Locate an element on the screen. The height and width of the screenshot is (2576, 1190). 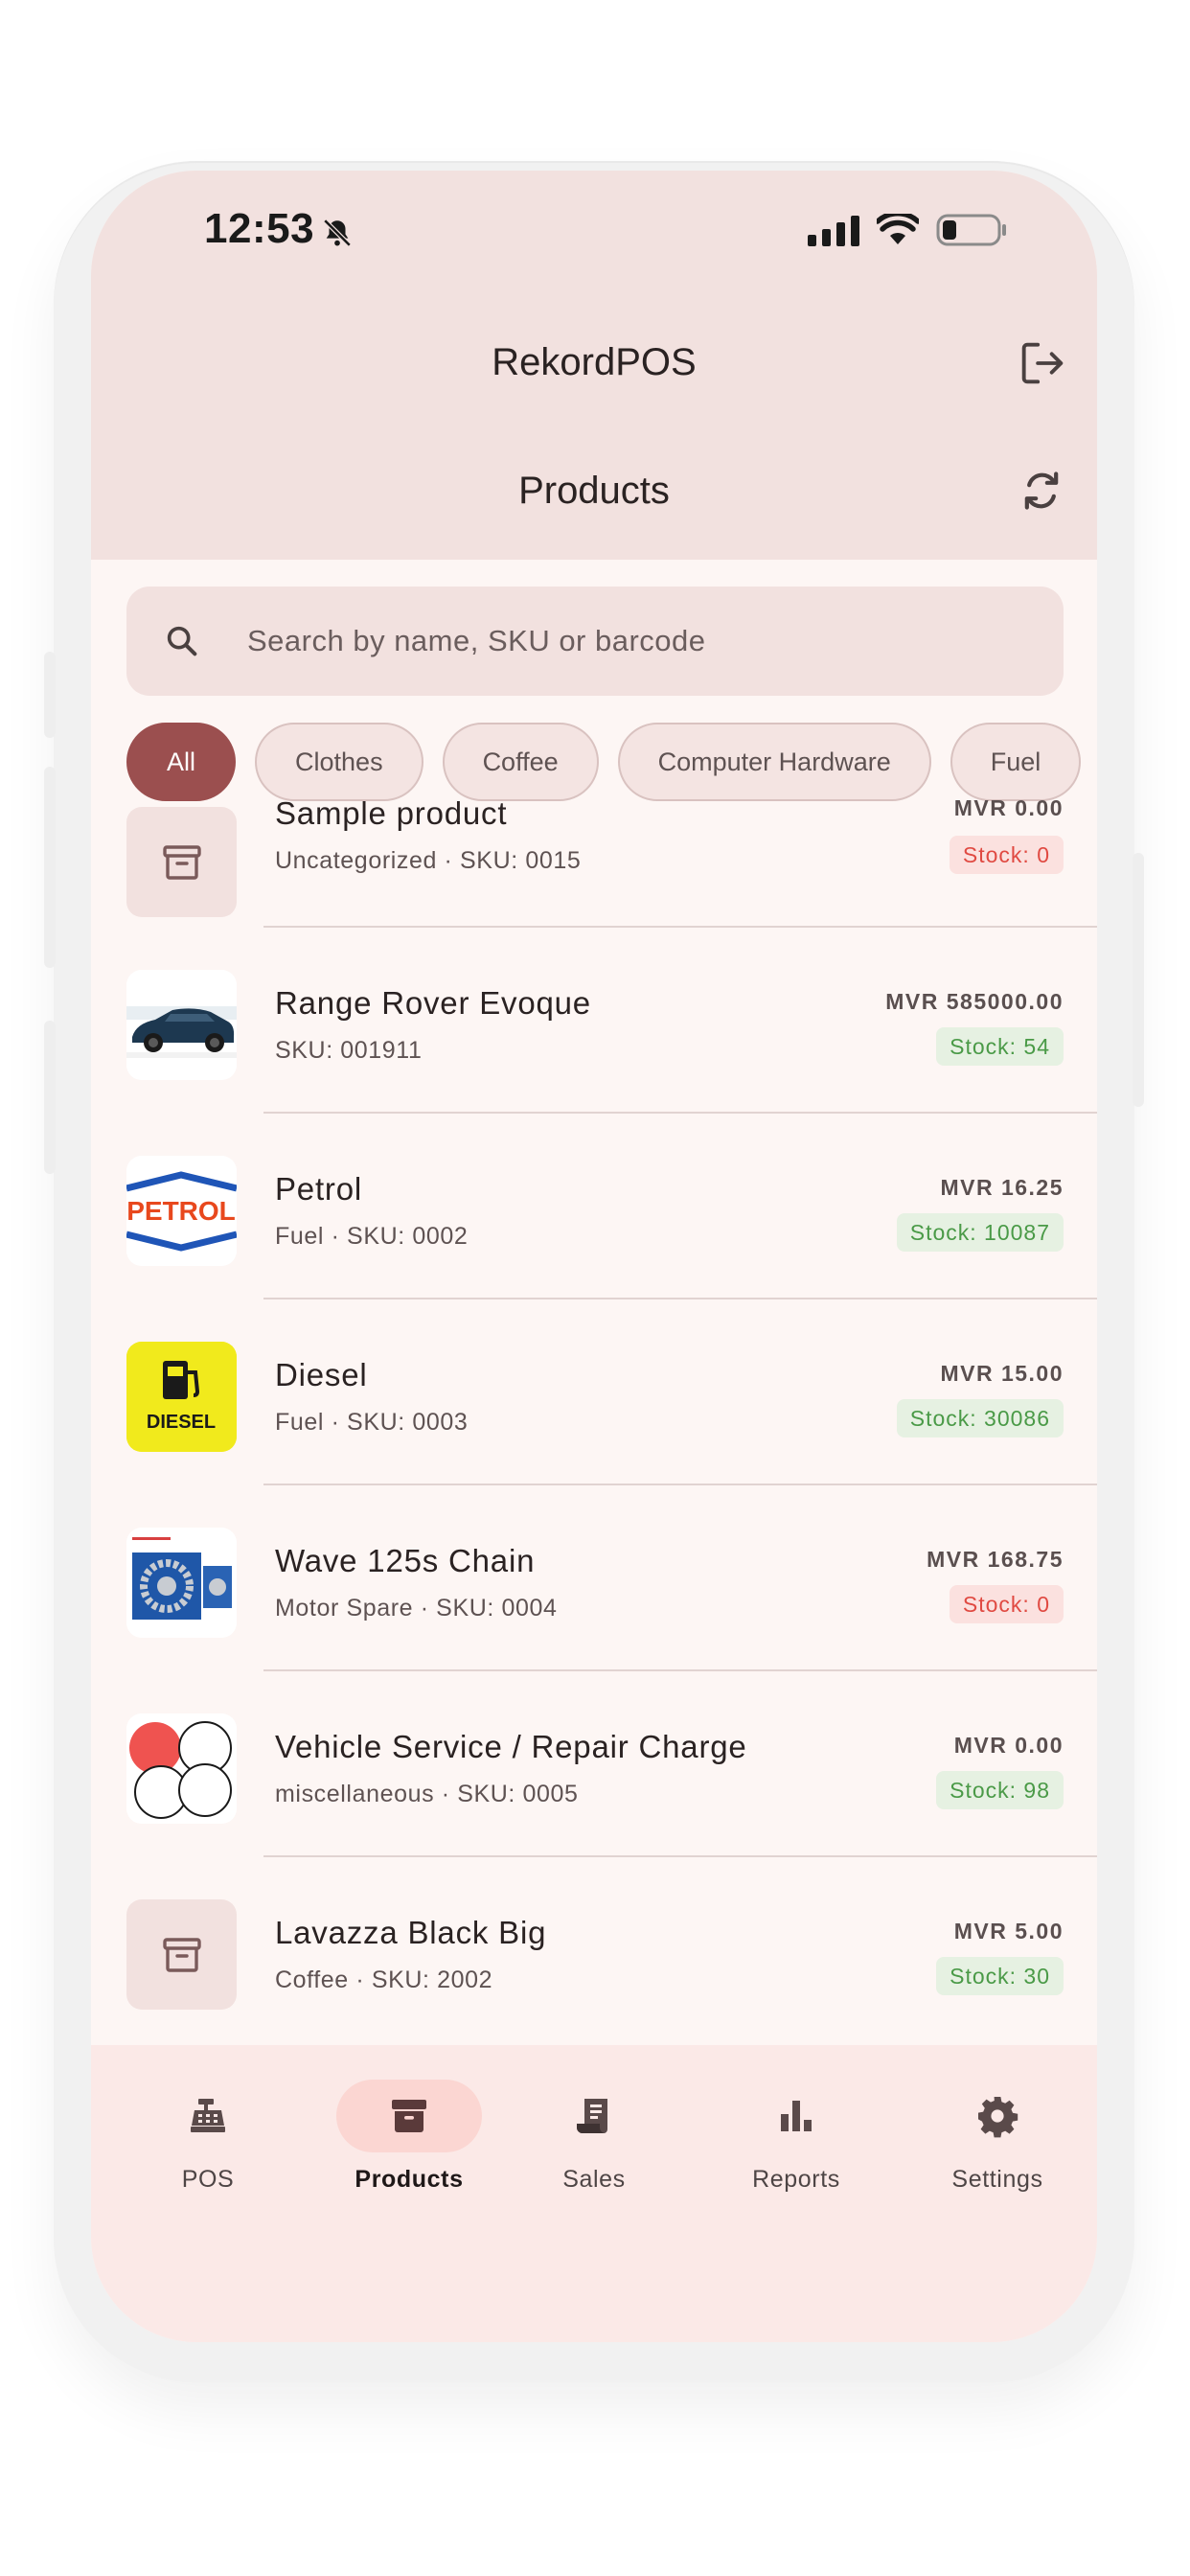
nav-products: Products is located at coordinates (409, 2137).